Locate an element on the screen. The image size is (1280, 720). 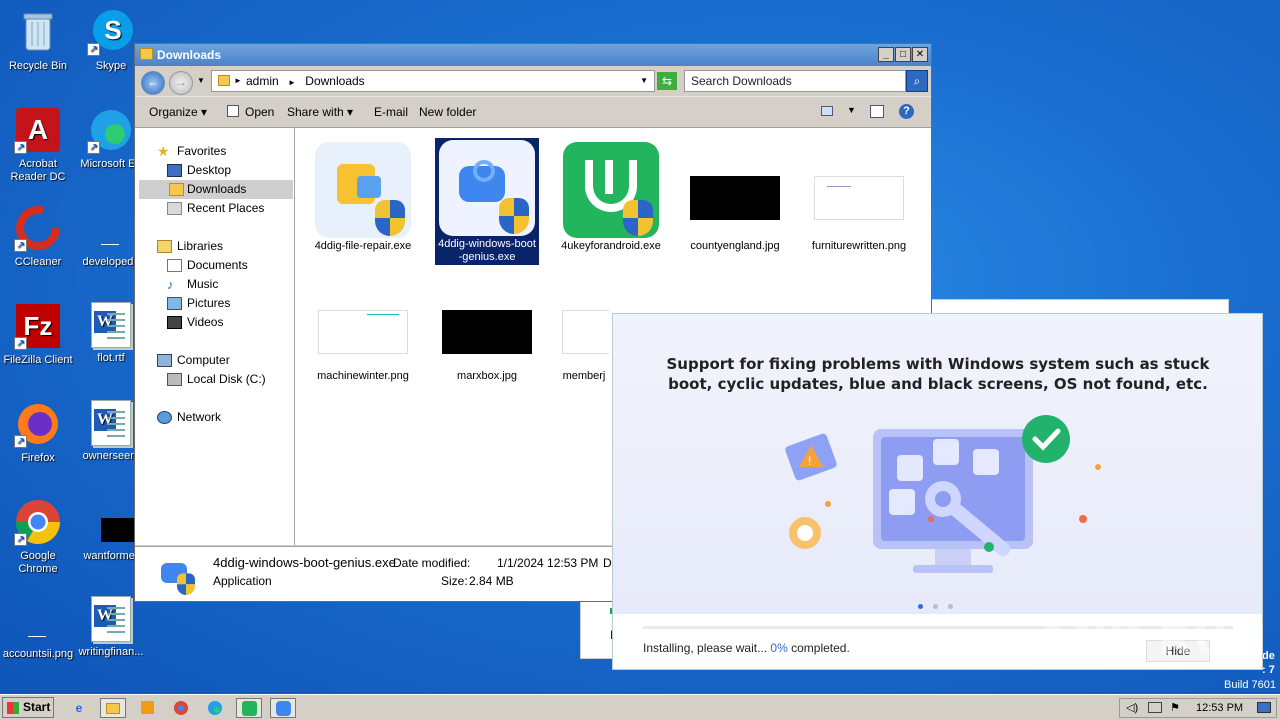
back-button: ← is located at coordinates (153, 83).